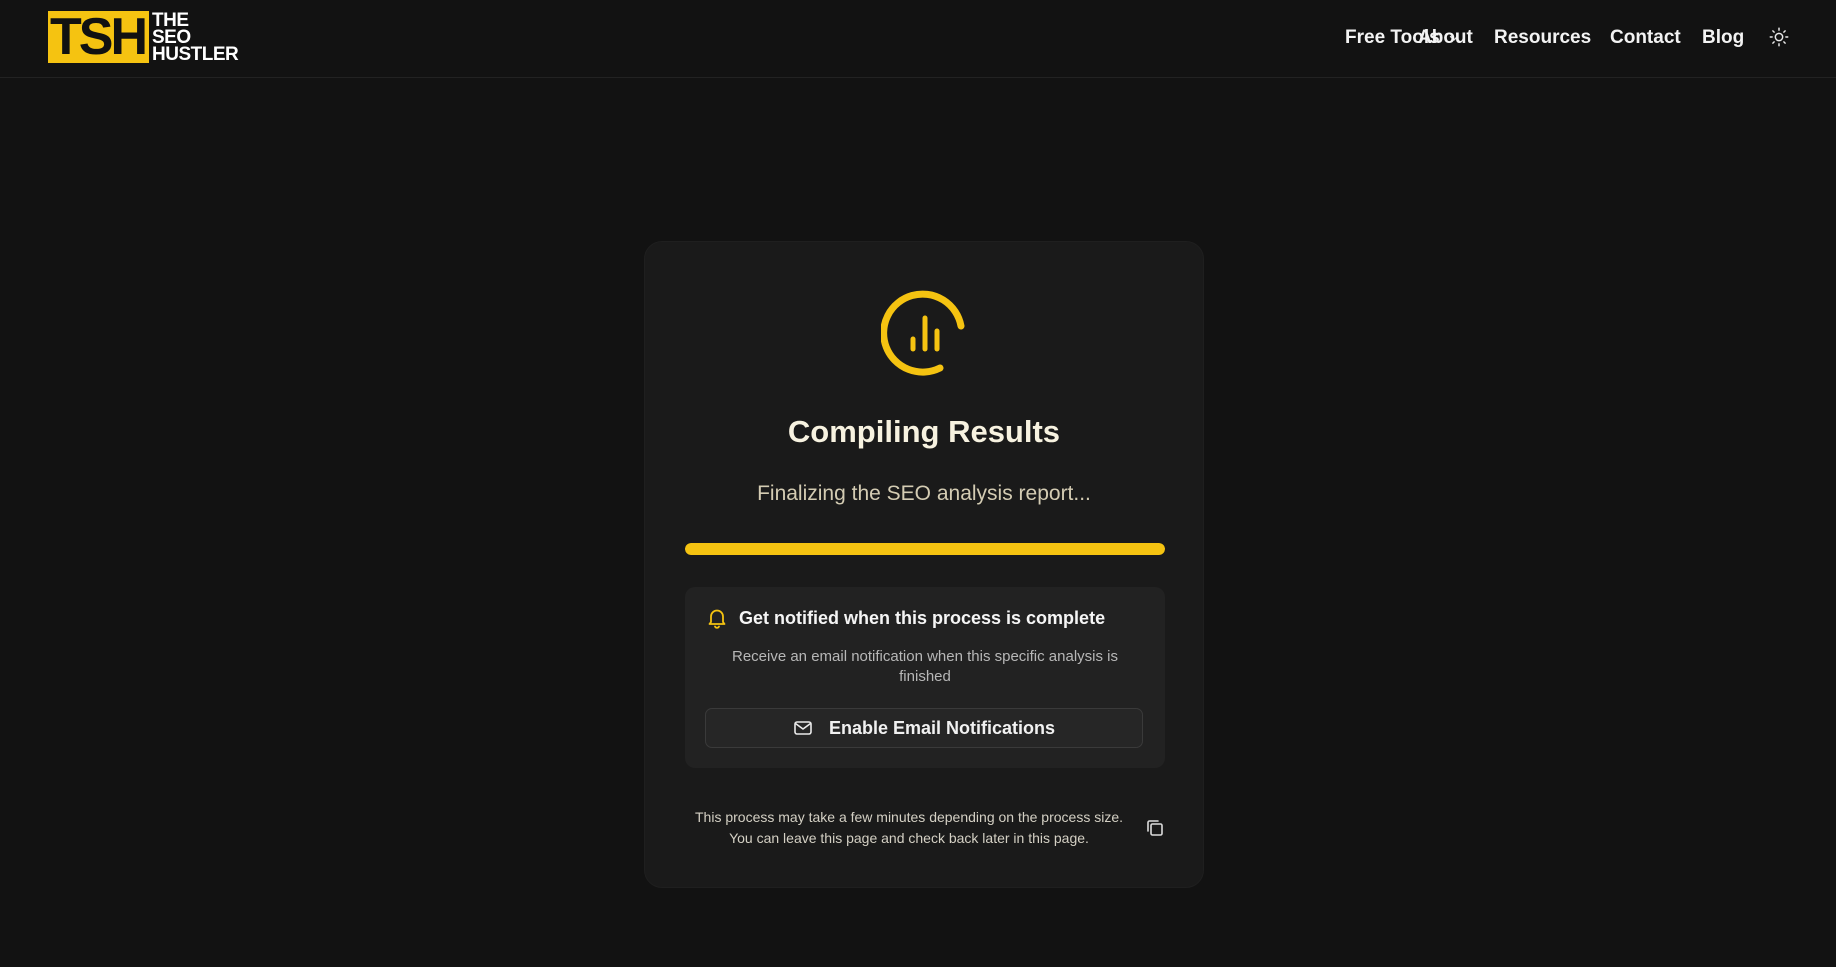  I want to click on enable-email-notifications-button: Enable Email Notifications, so click(924, 728).